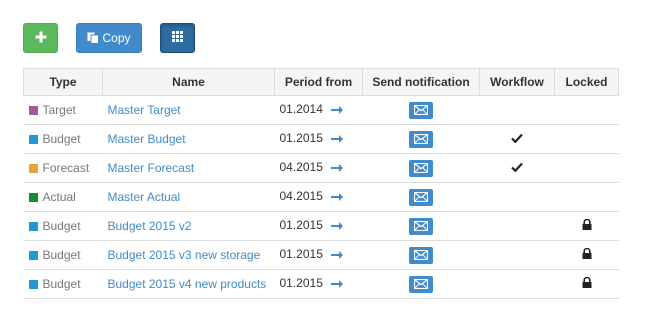 Image resolution: width=653 pixels, height=328 pixels. Describe the element at coordinates (59, 197) in the screenshot. I see `type-label: Actual` at that location.